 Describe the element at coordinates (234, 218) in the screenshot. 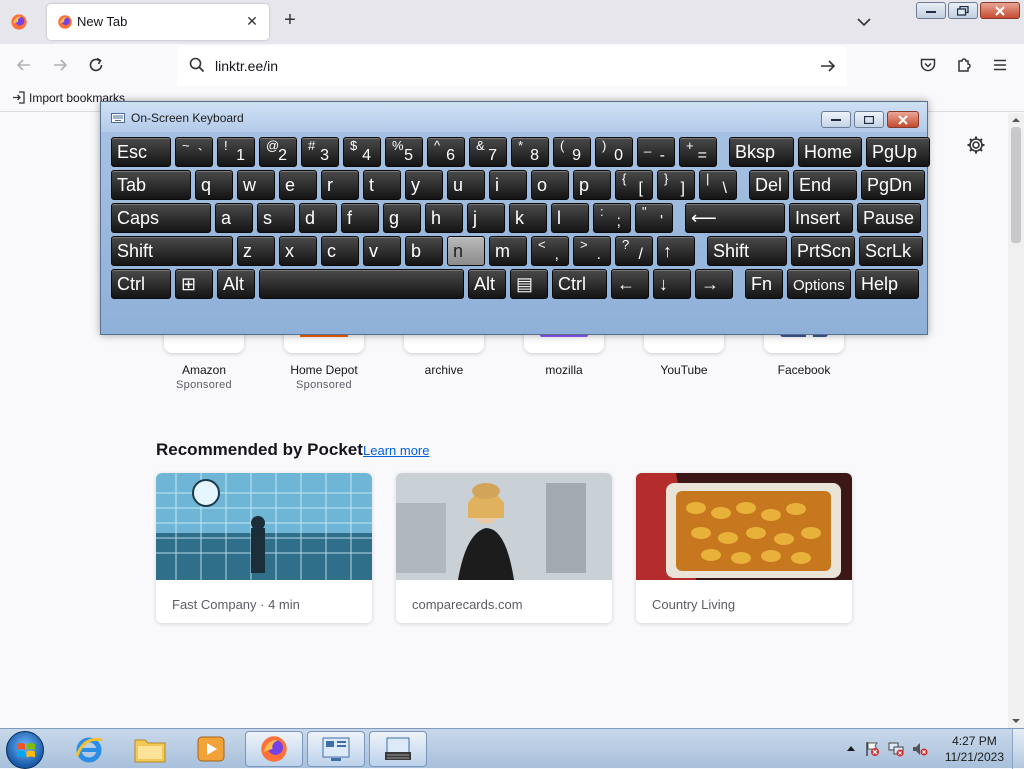

I see `osk-key: a` at that location.